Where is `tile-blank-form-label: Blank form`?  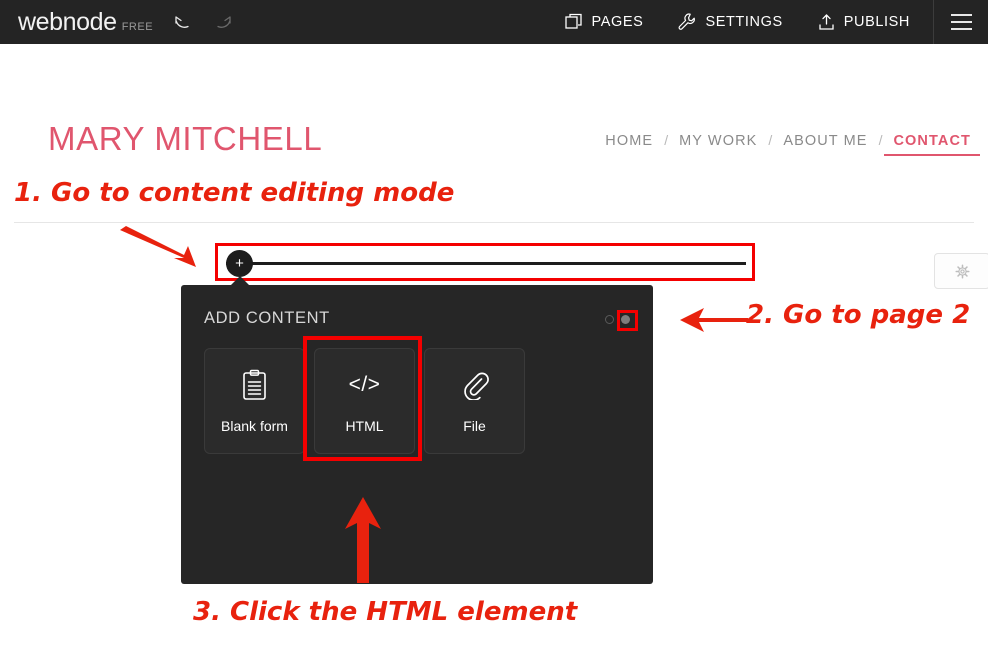 tile-blank-form-label: Blank form is located at coordinates (254, 426).